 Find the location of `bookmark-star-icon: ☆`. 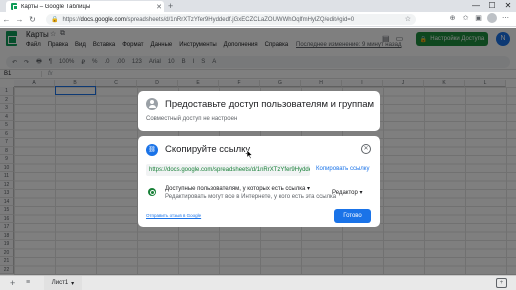

bookmark-star-icon: ☆ is located at coordinates (408, 19).